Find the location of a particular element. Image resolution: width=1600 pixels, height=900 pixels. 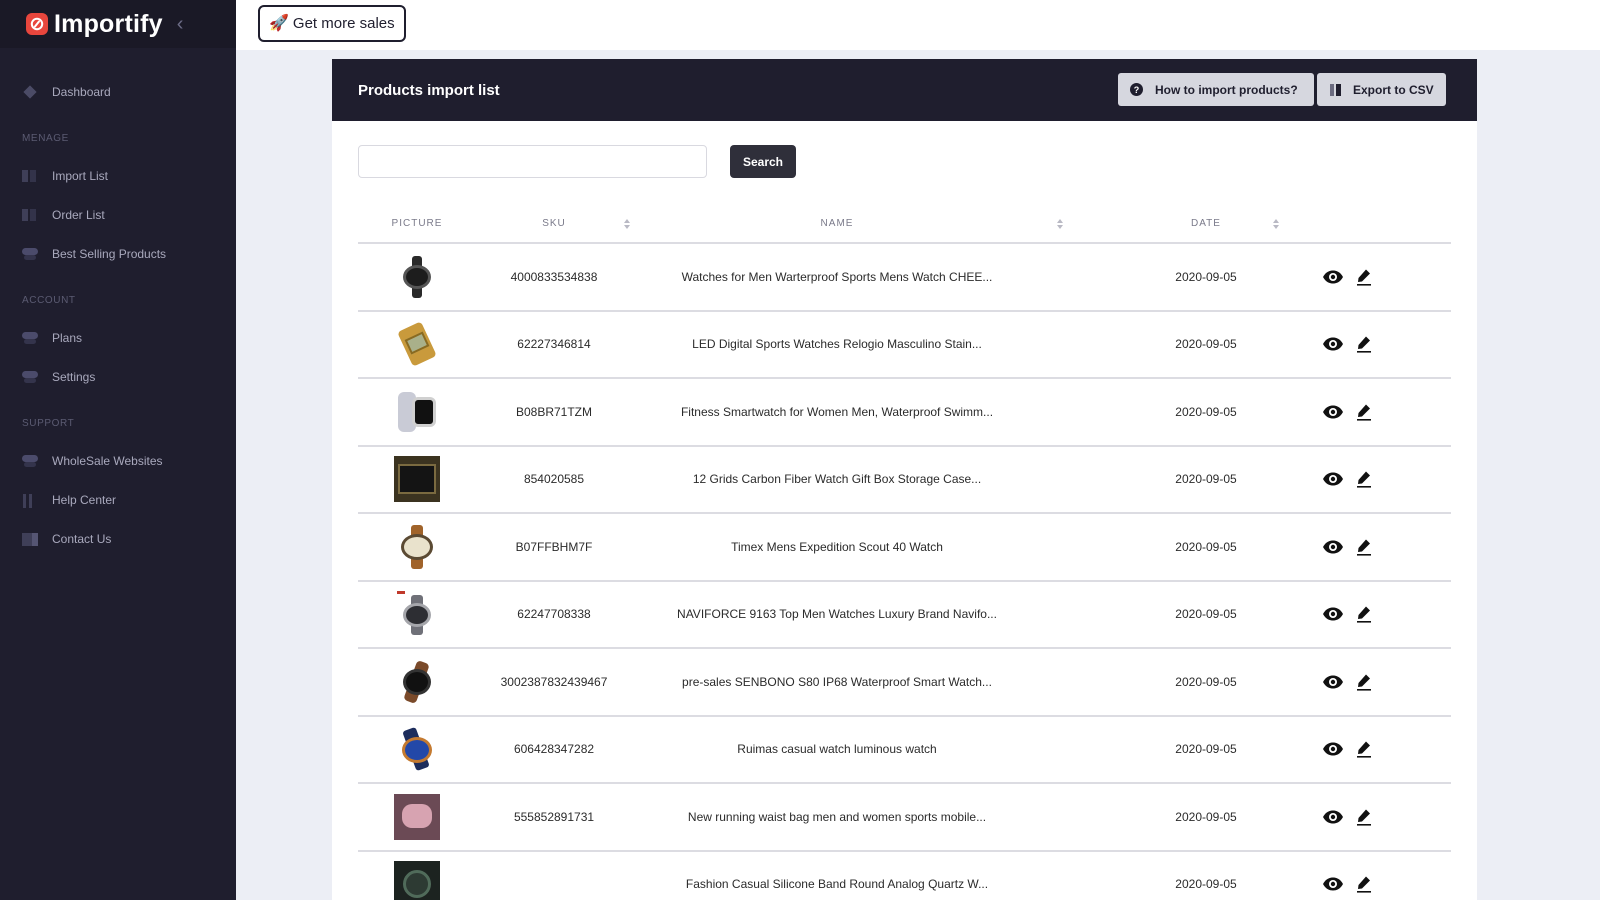

sort-date-icon is located at coordinates (1276, 224).